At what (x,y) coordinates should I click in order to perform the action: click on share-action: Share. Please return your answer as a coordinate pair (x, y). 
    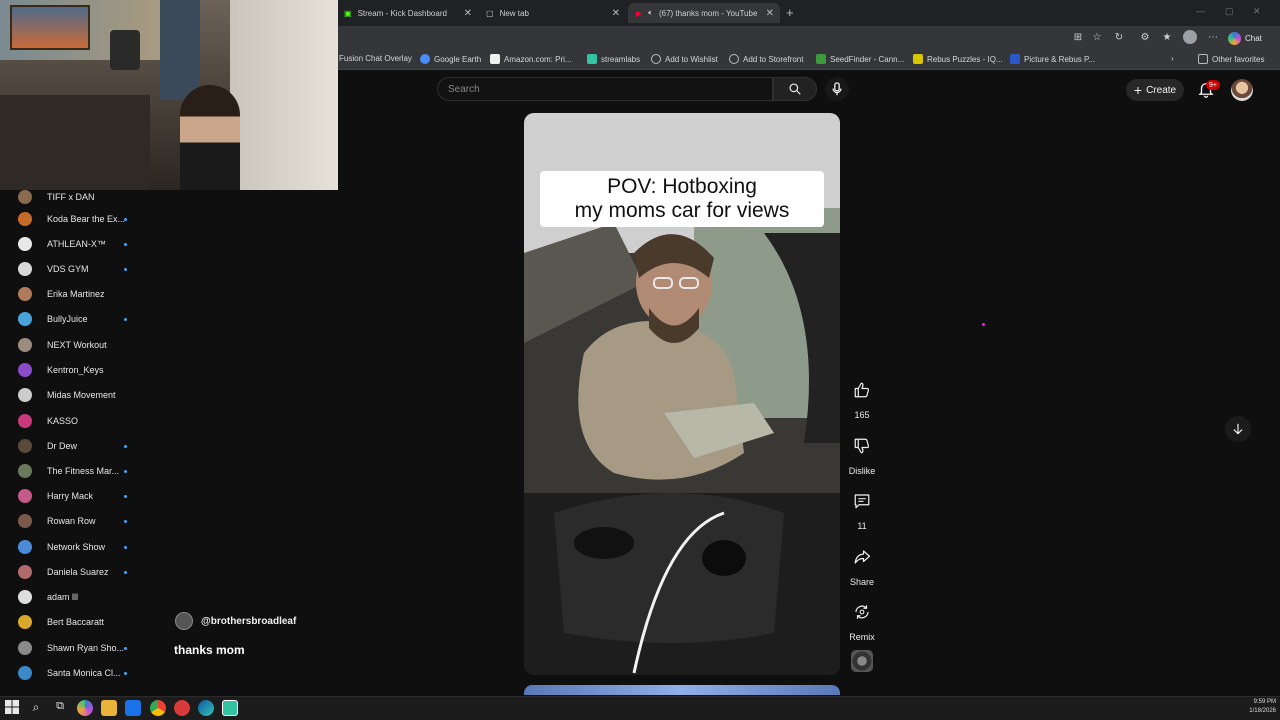
    Looking at the image, I should click on (862, 565).